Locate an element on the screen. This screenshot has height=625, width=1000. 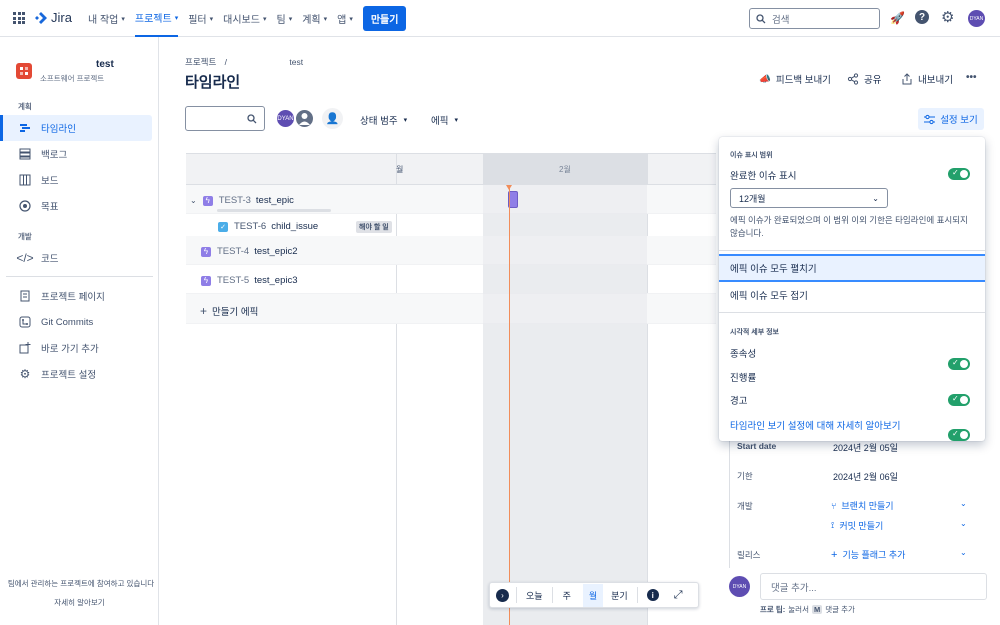
timeline-search-input is located at coordinates (225, 118).